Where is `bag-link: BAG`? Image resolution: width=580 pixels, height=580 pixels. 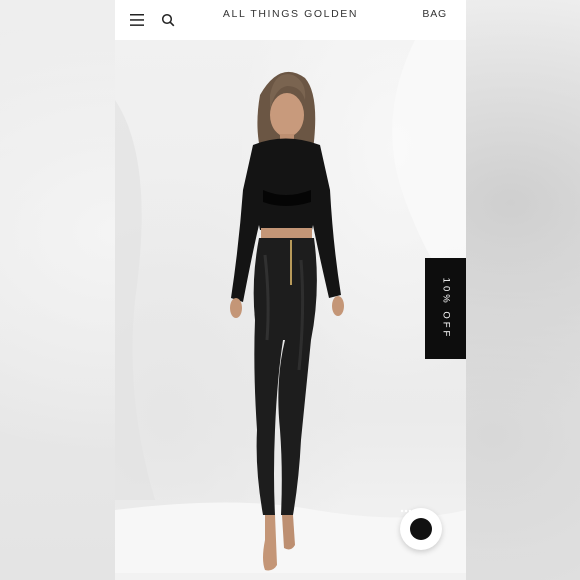 bag-link: BAG is located at coordinates (434, 14).